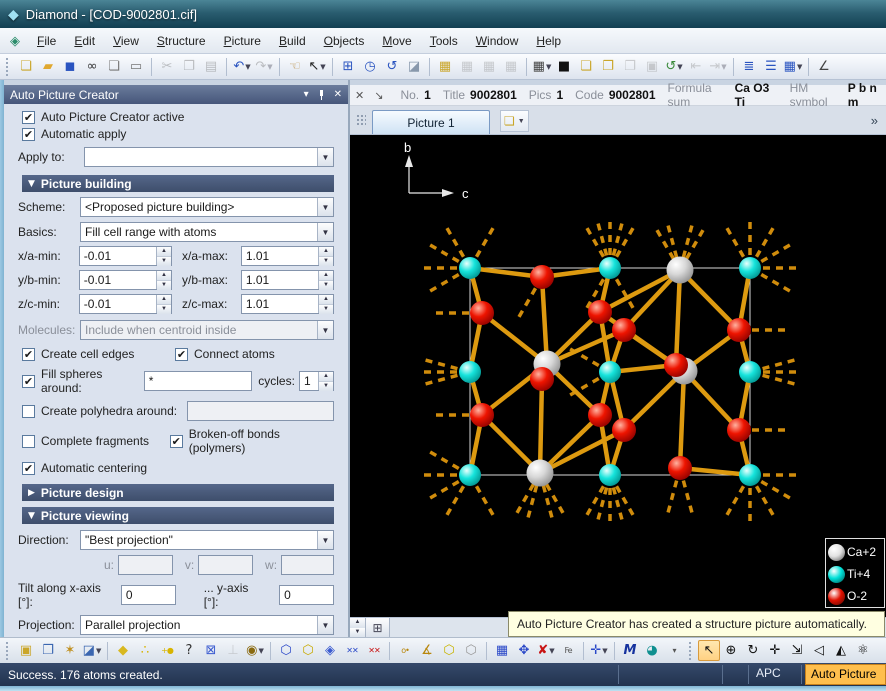 The height and width of the screenshot is (691, 886). I want to click on viewer-icon: ◪ ▼, so click(92, 650).